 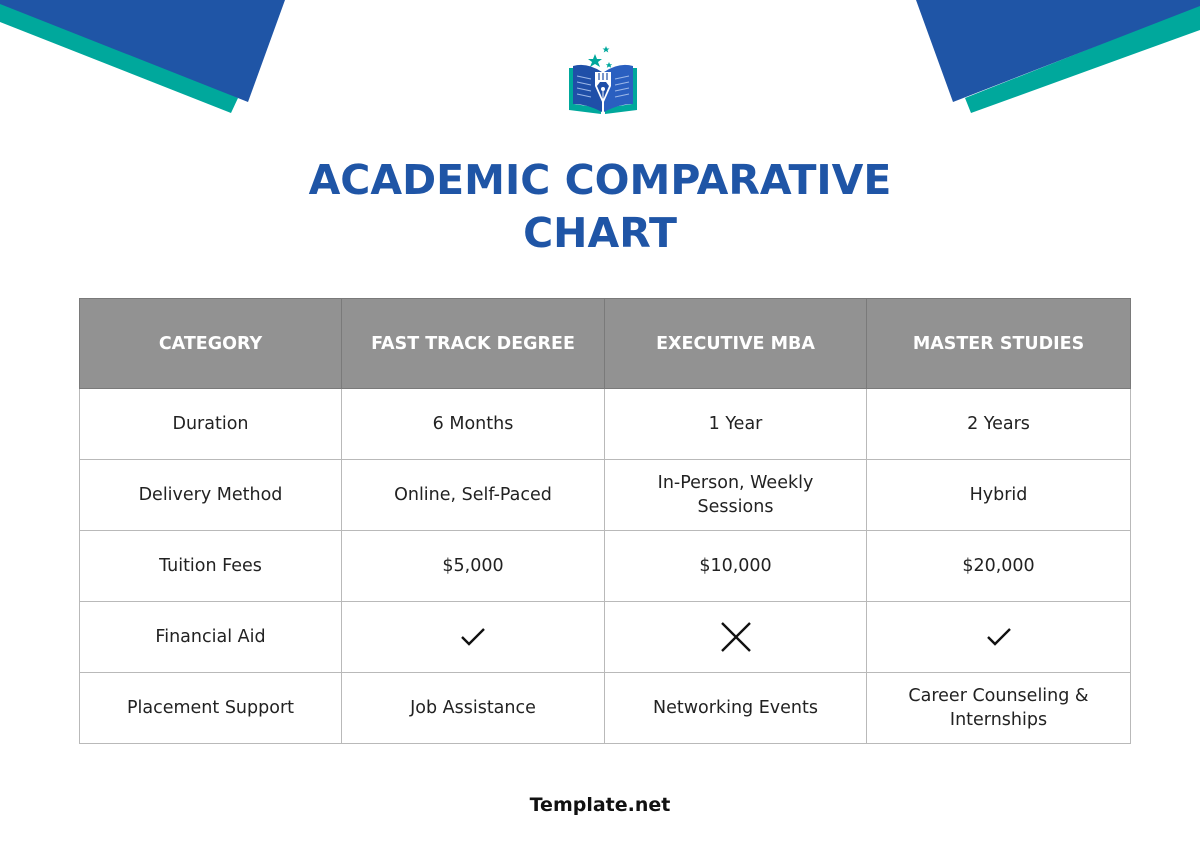 What do you see at coordinates (473, 424) in the screenshot?
I see `table-cell: 6 Months` at bounding box center [473, 424].